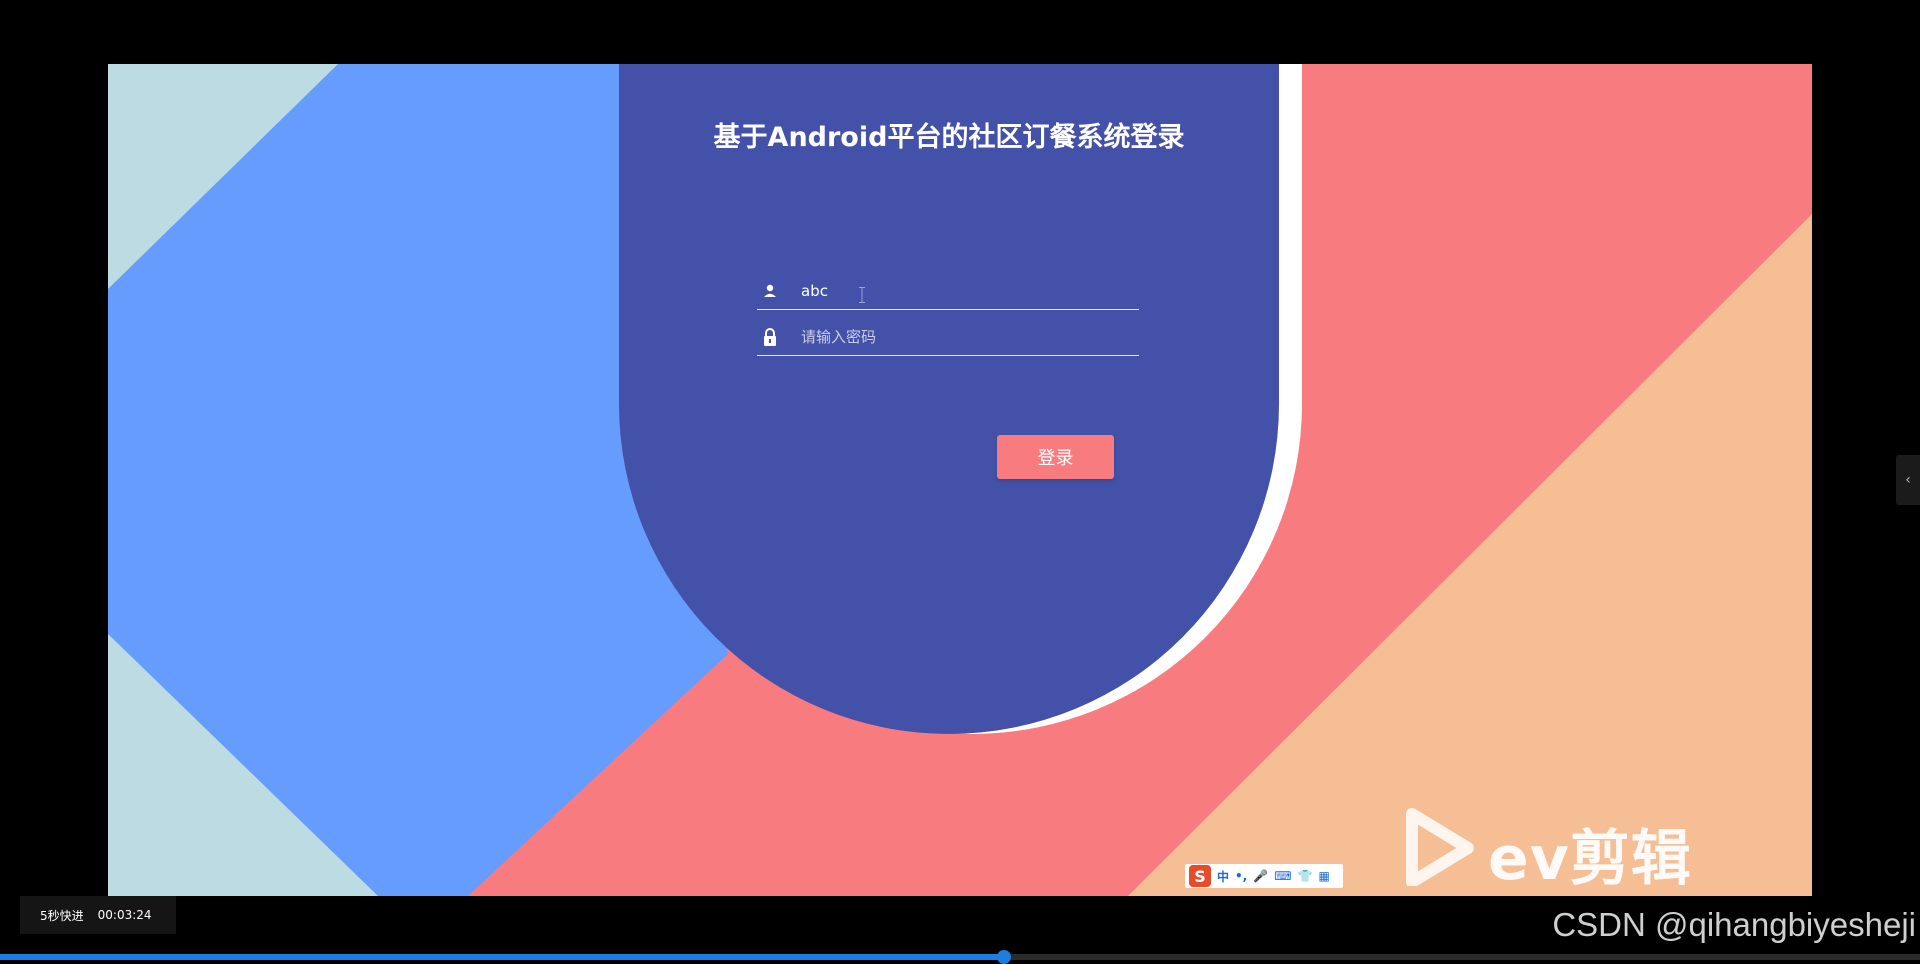 Image resolution: width=1920 pixels, height=964 pixels. What do you see at coordinates (1004, 957) in the screenshot?
I see `progress-handle` at bounding box center [1004, 957].